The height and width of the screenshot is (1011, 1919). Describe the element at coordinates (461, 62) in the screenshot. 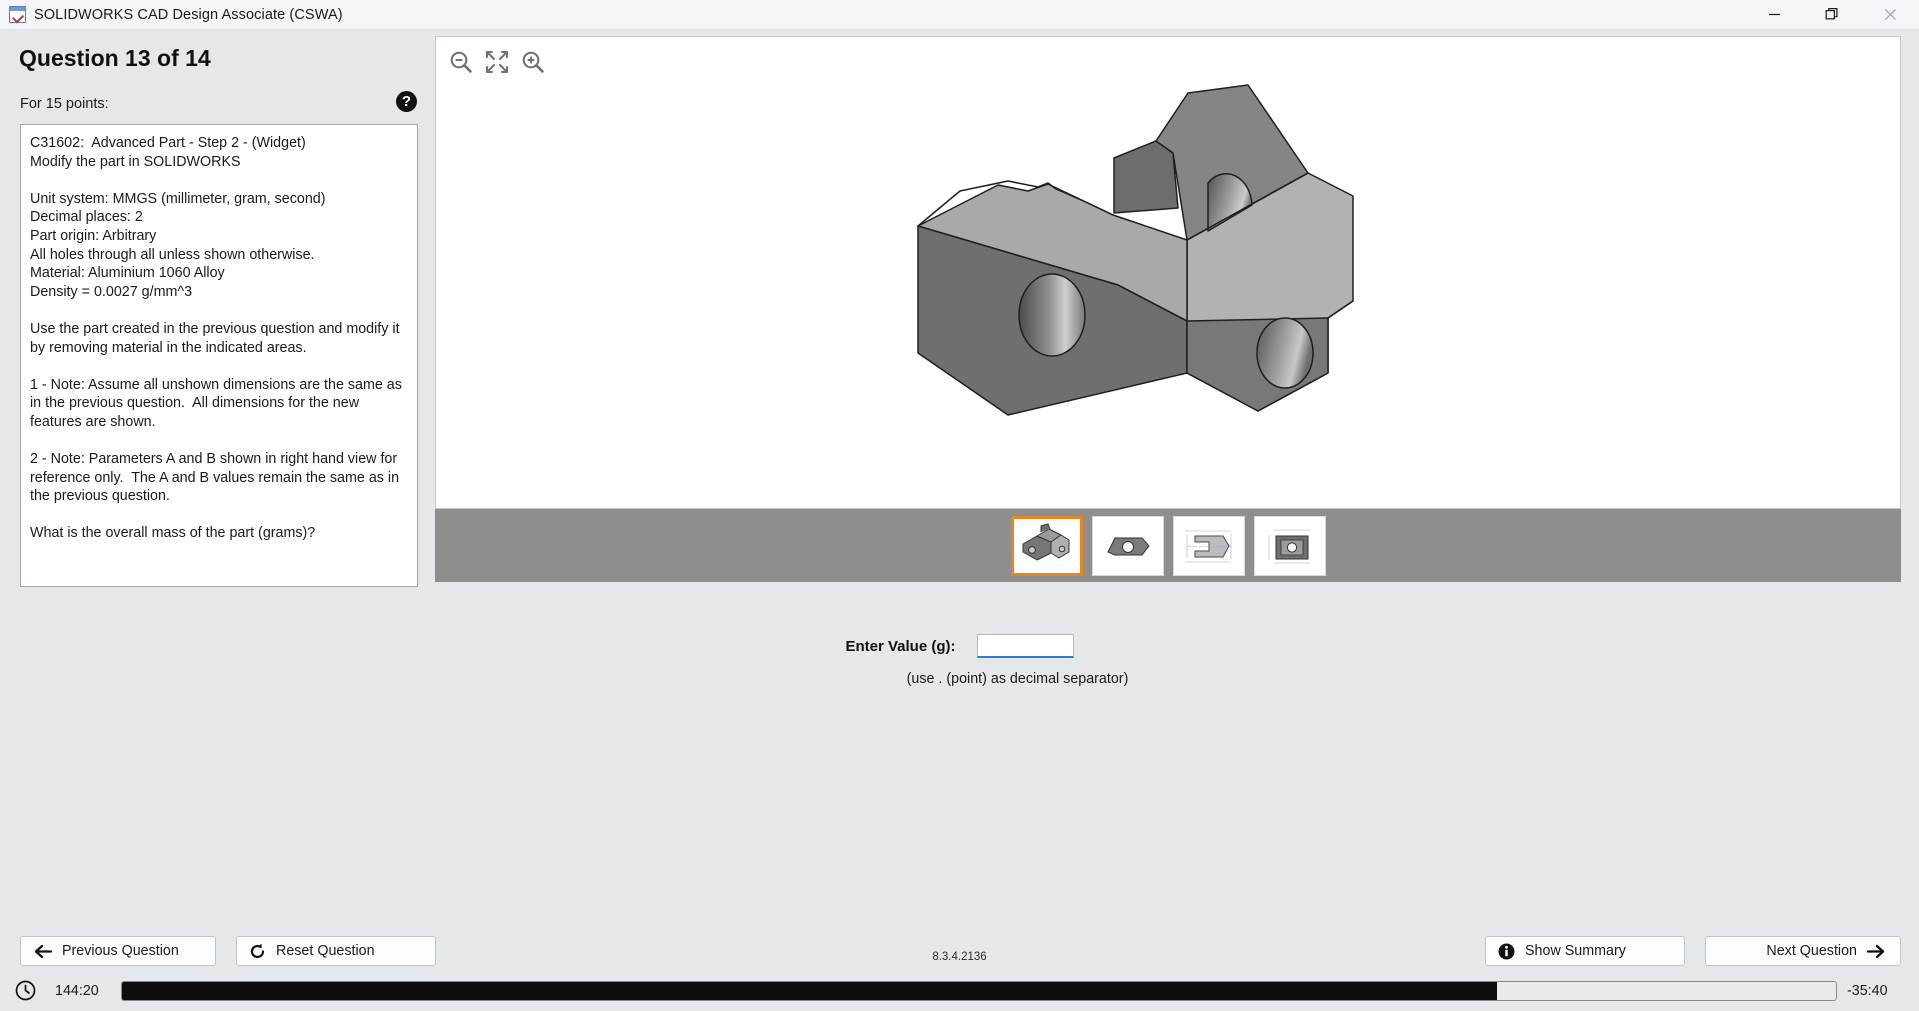

I see `zoom-out-icon` at that location.